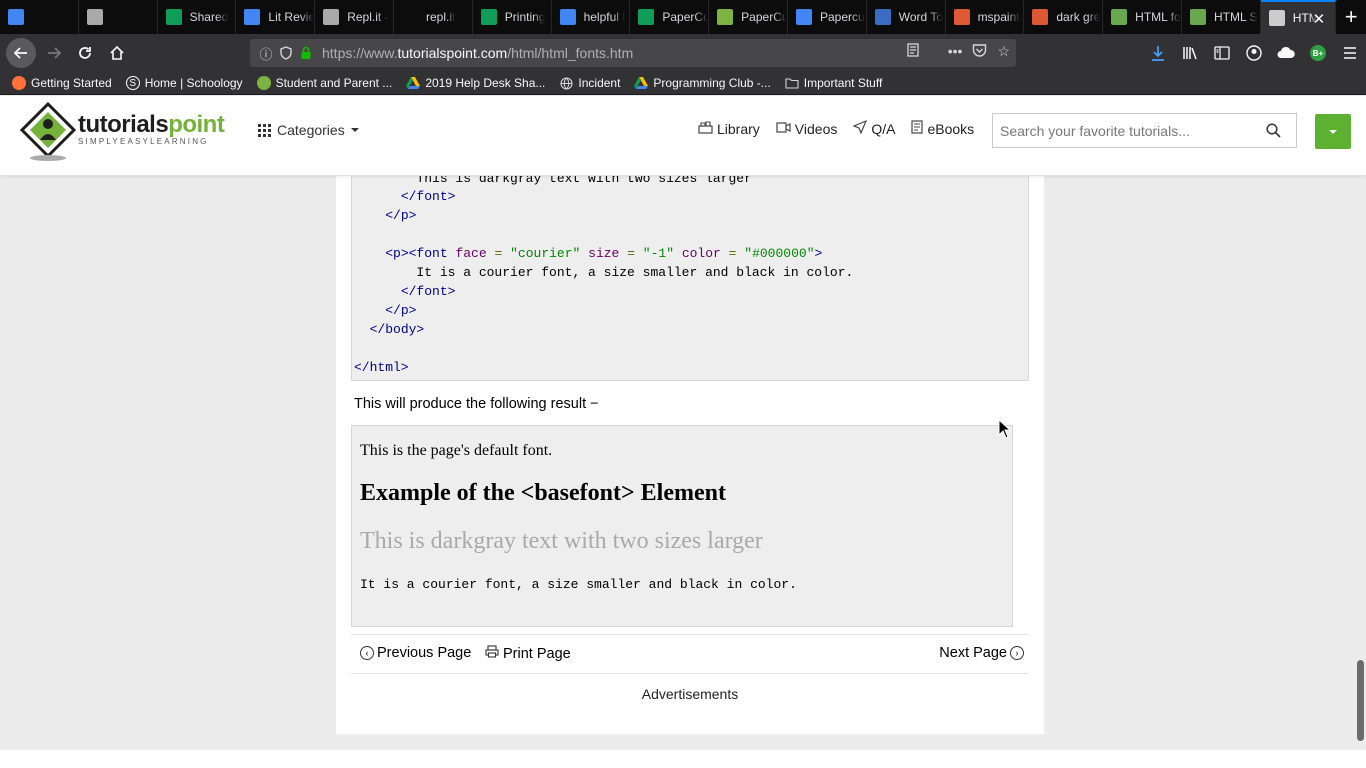  Describe the element at coordinates (209, 17) in the screenshot. I see `tab-title: Shared` at that location.